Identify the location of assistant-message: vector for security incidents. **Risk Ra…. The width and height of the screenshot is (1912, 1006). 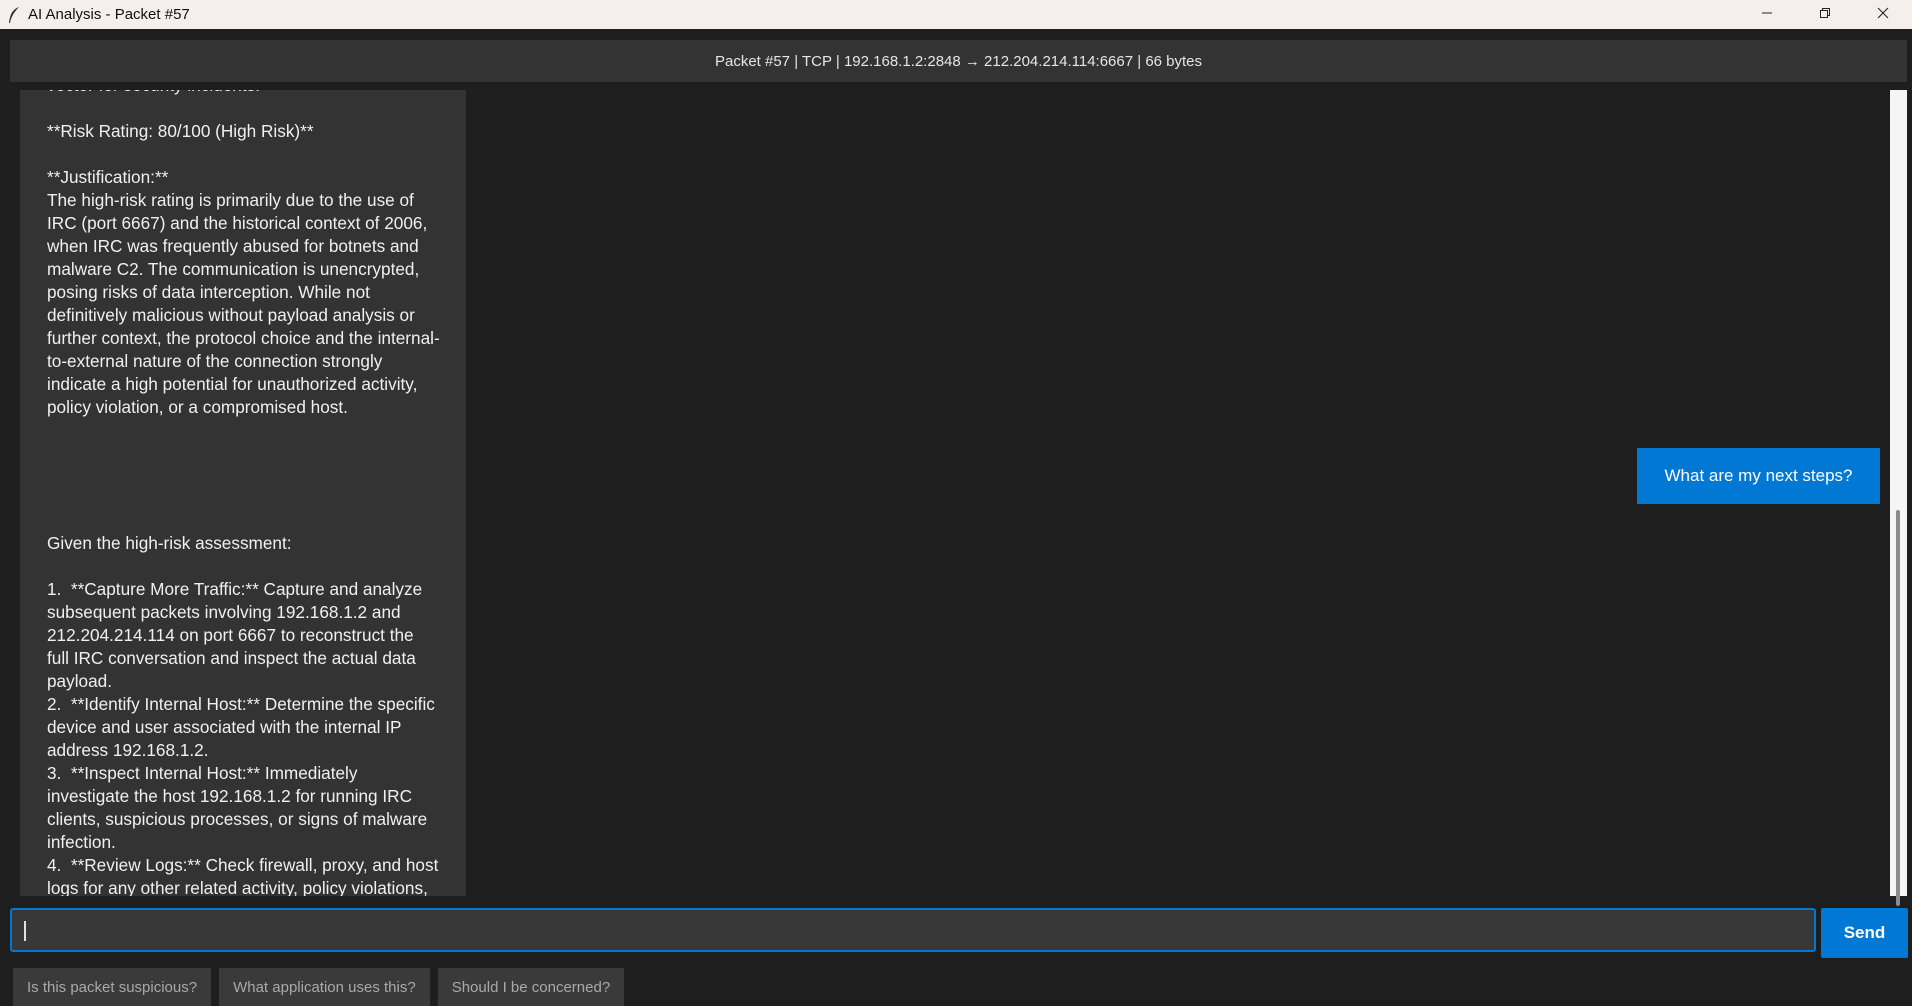
(243, 308).